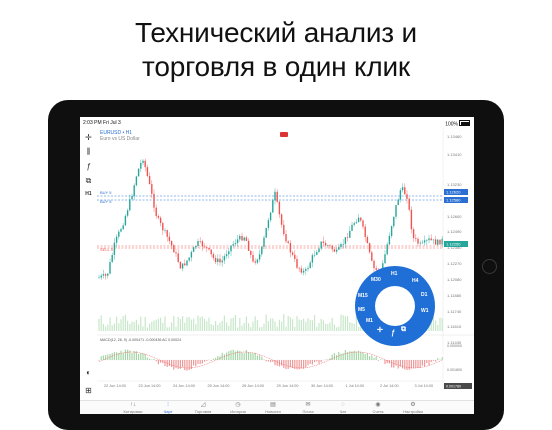 This screenshot has height=430, width=552. Describe the element at coordinates (308, 407) in the screenshot. I see `tab-6: ✉Почта` at that location.